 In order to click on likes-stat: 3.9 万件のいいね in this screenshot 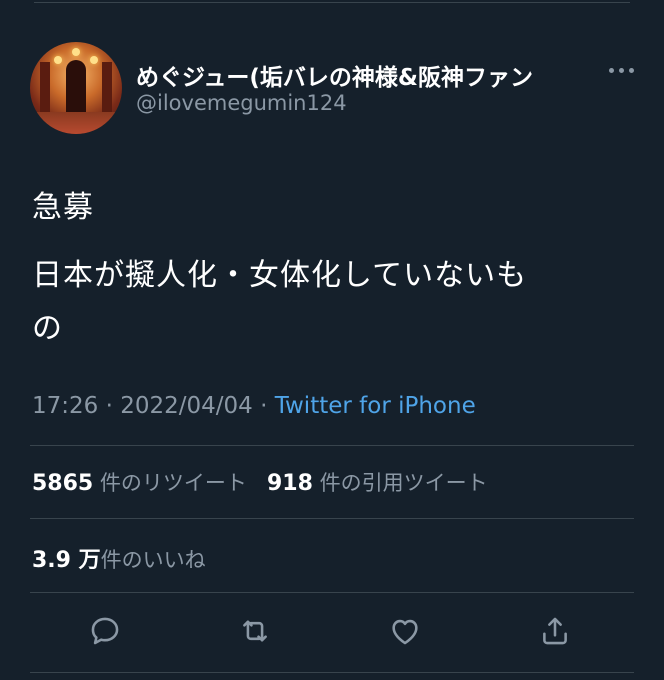, I will do `click(119, 558)`.